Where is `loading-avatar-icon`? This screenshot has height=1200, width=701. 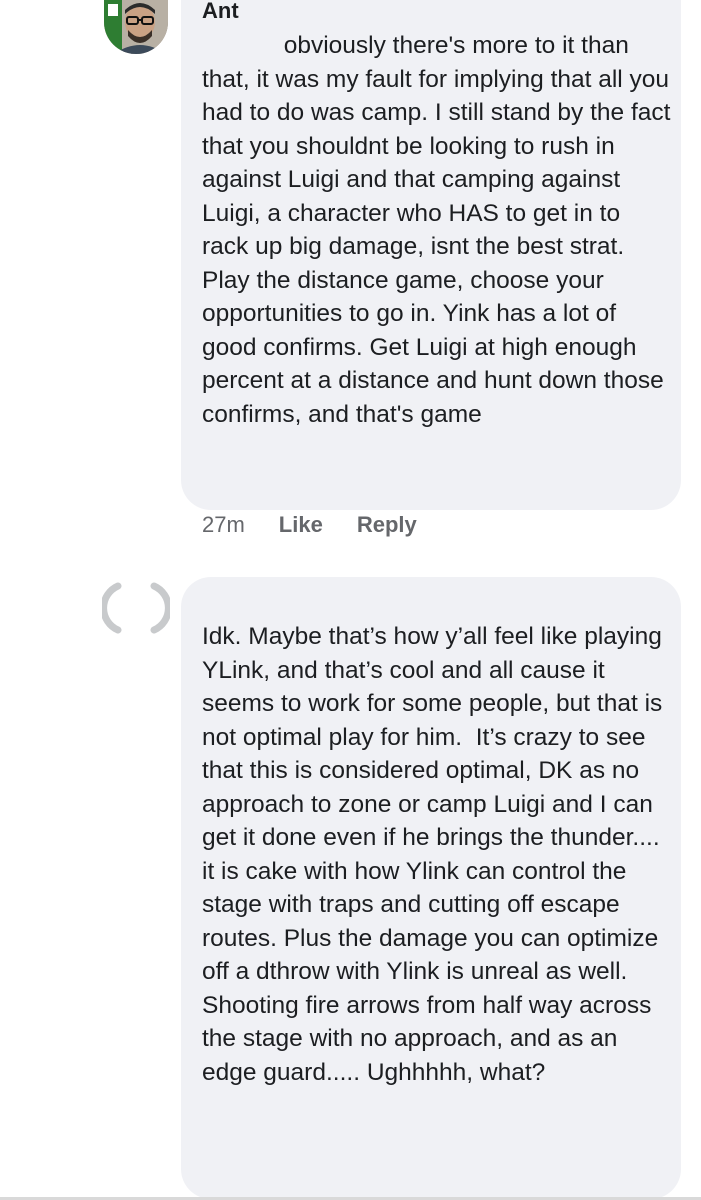 loading-avatar-icon is located at coordinates (136, 608).